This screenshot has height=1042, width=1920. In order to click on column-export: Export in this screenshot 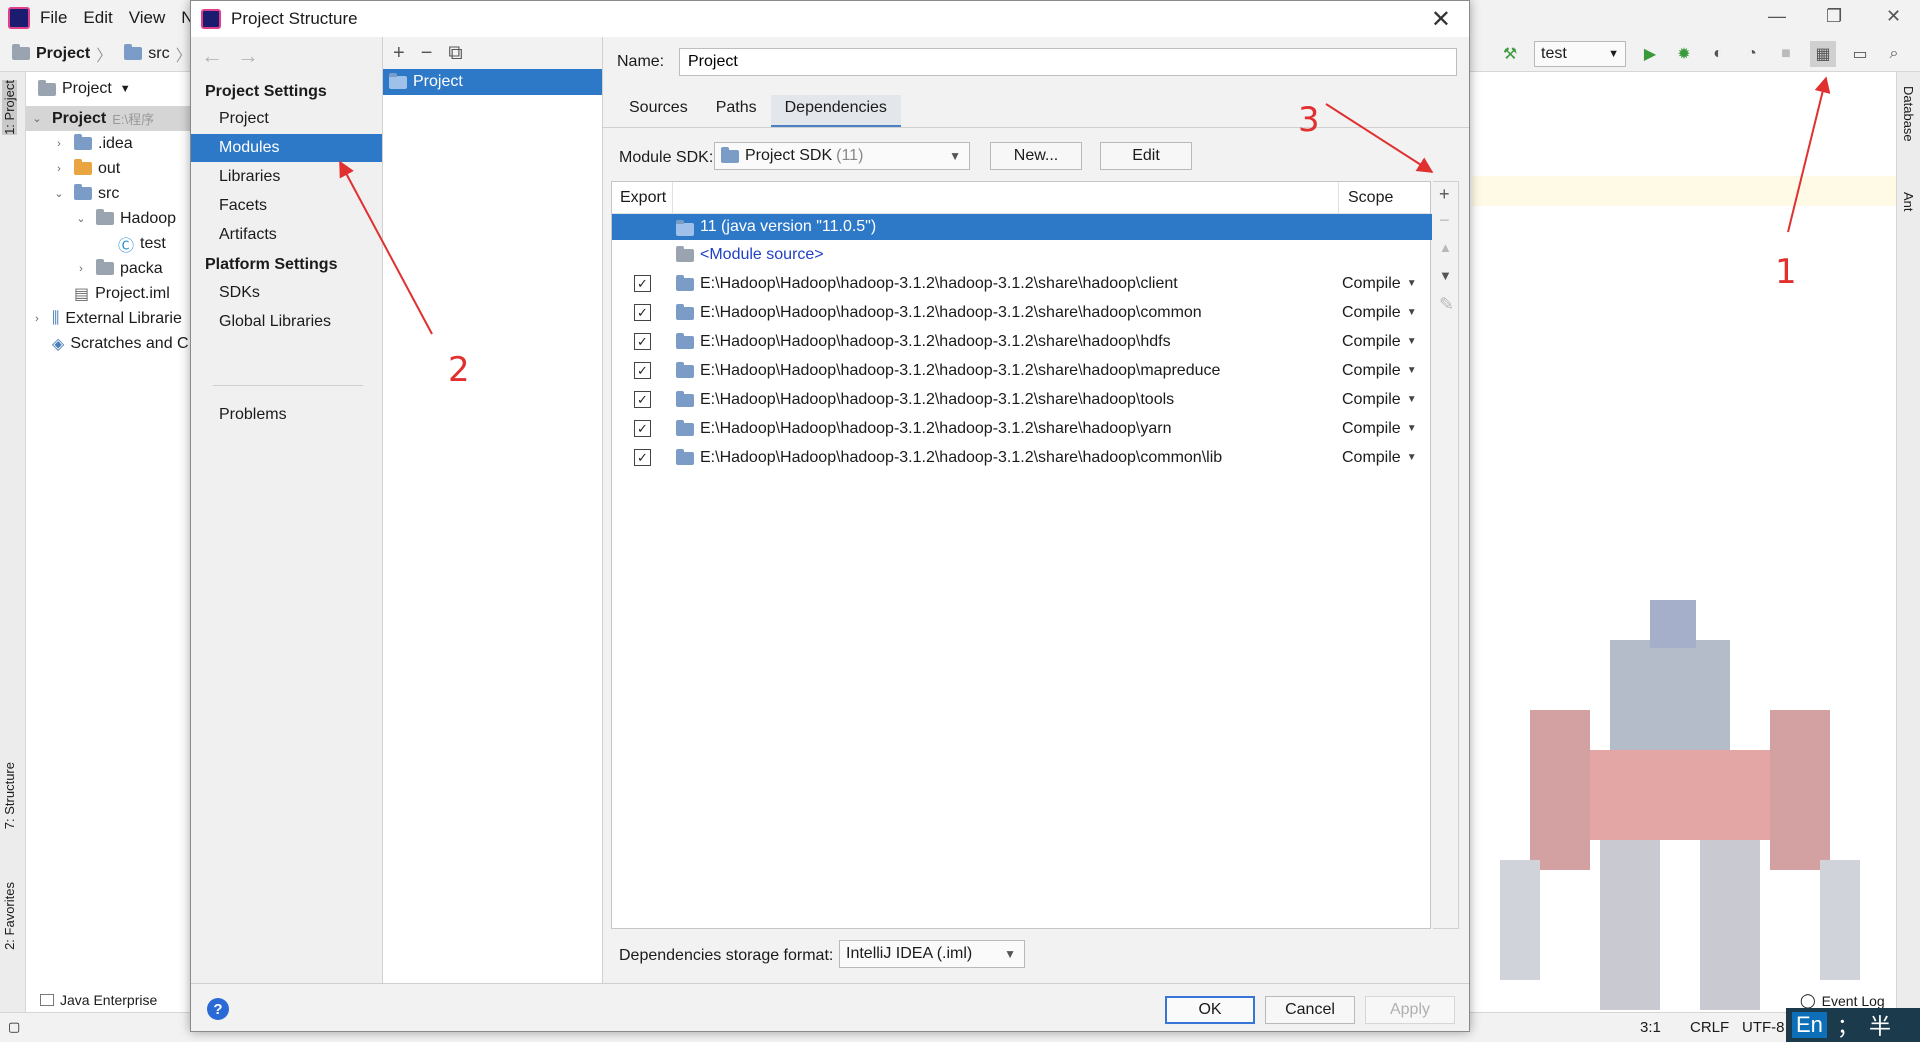, I will do `click(643, 198)`.